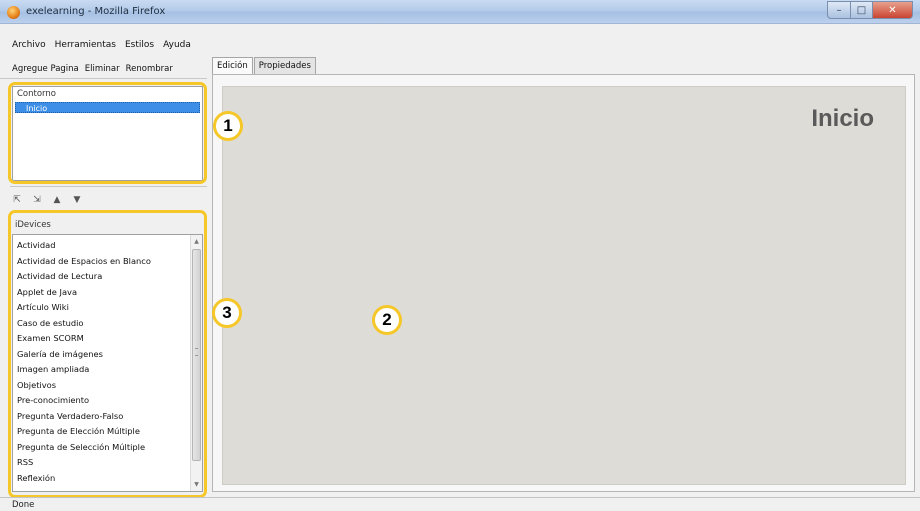 The image size is (920, 511). What do you see at coordinates (17, 200) in the screenshot?
I see `promote-node-icon: ⇱` at bounding box center [17, 200].